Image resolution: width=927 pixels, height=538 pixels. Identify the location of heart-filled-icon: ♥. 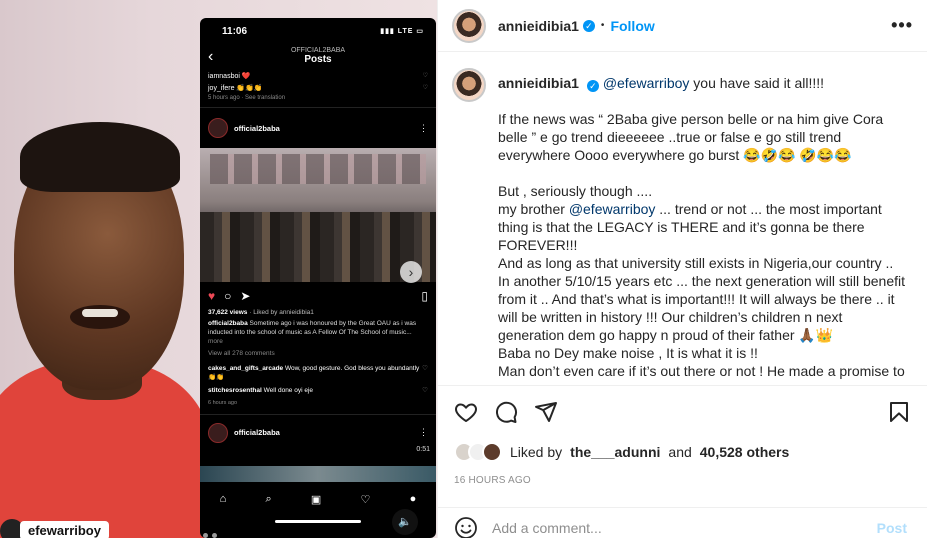
(212, 296).